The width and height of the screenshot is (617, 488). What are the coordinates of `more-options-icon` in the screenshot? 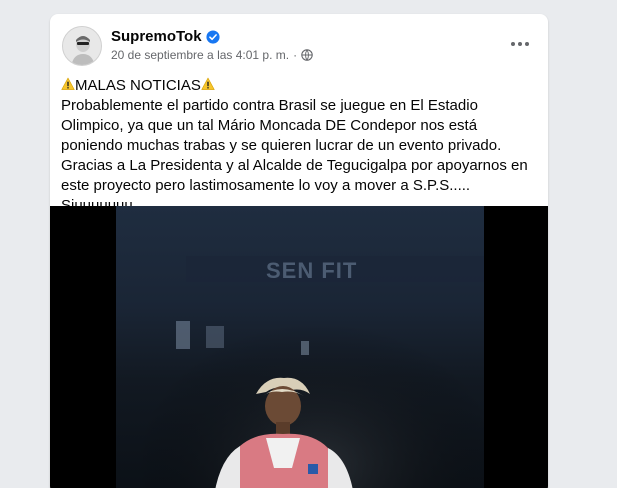 It's located at (520, 44).